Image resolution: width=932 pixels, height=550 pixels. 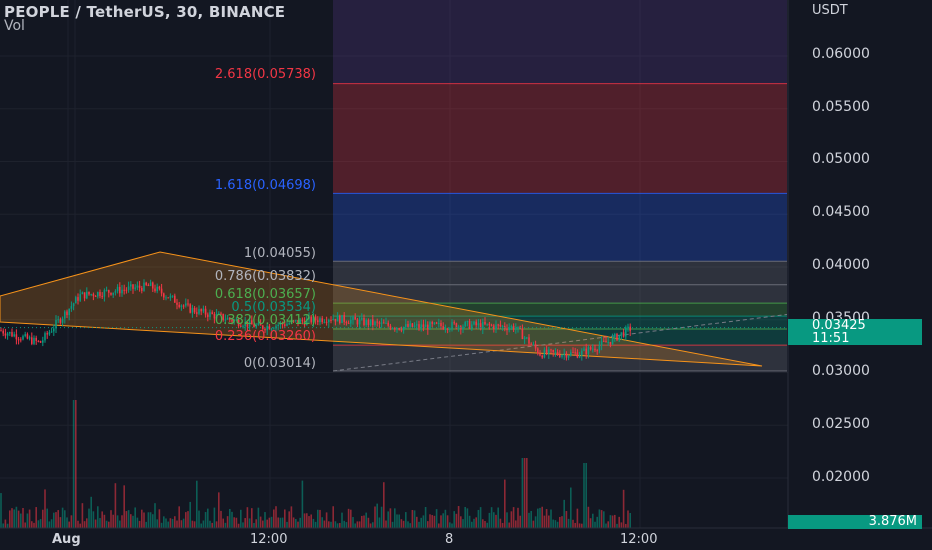 I want to click on fib-level-label: 1(0.04055), so click(x=279, y=253).